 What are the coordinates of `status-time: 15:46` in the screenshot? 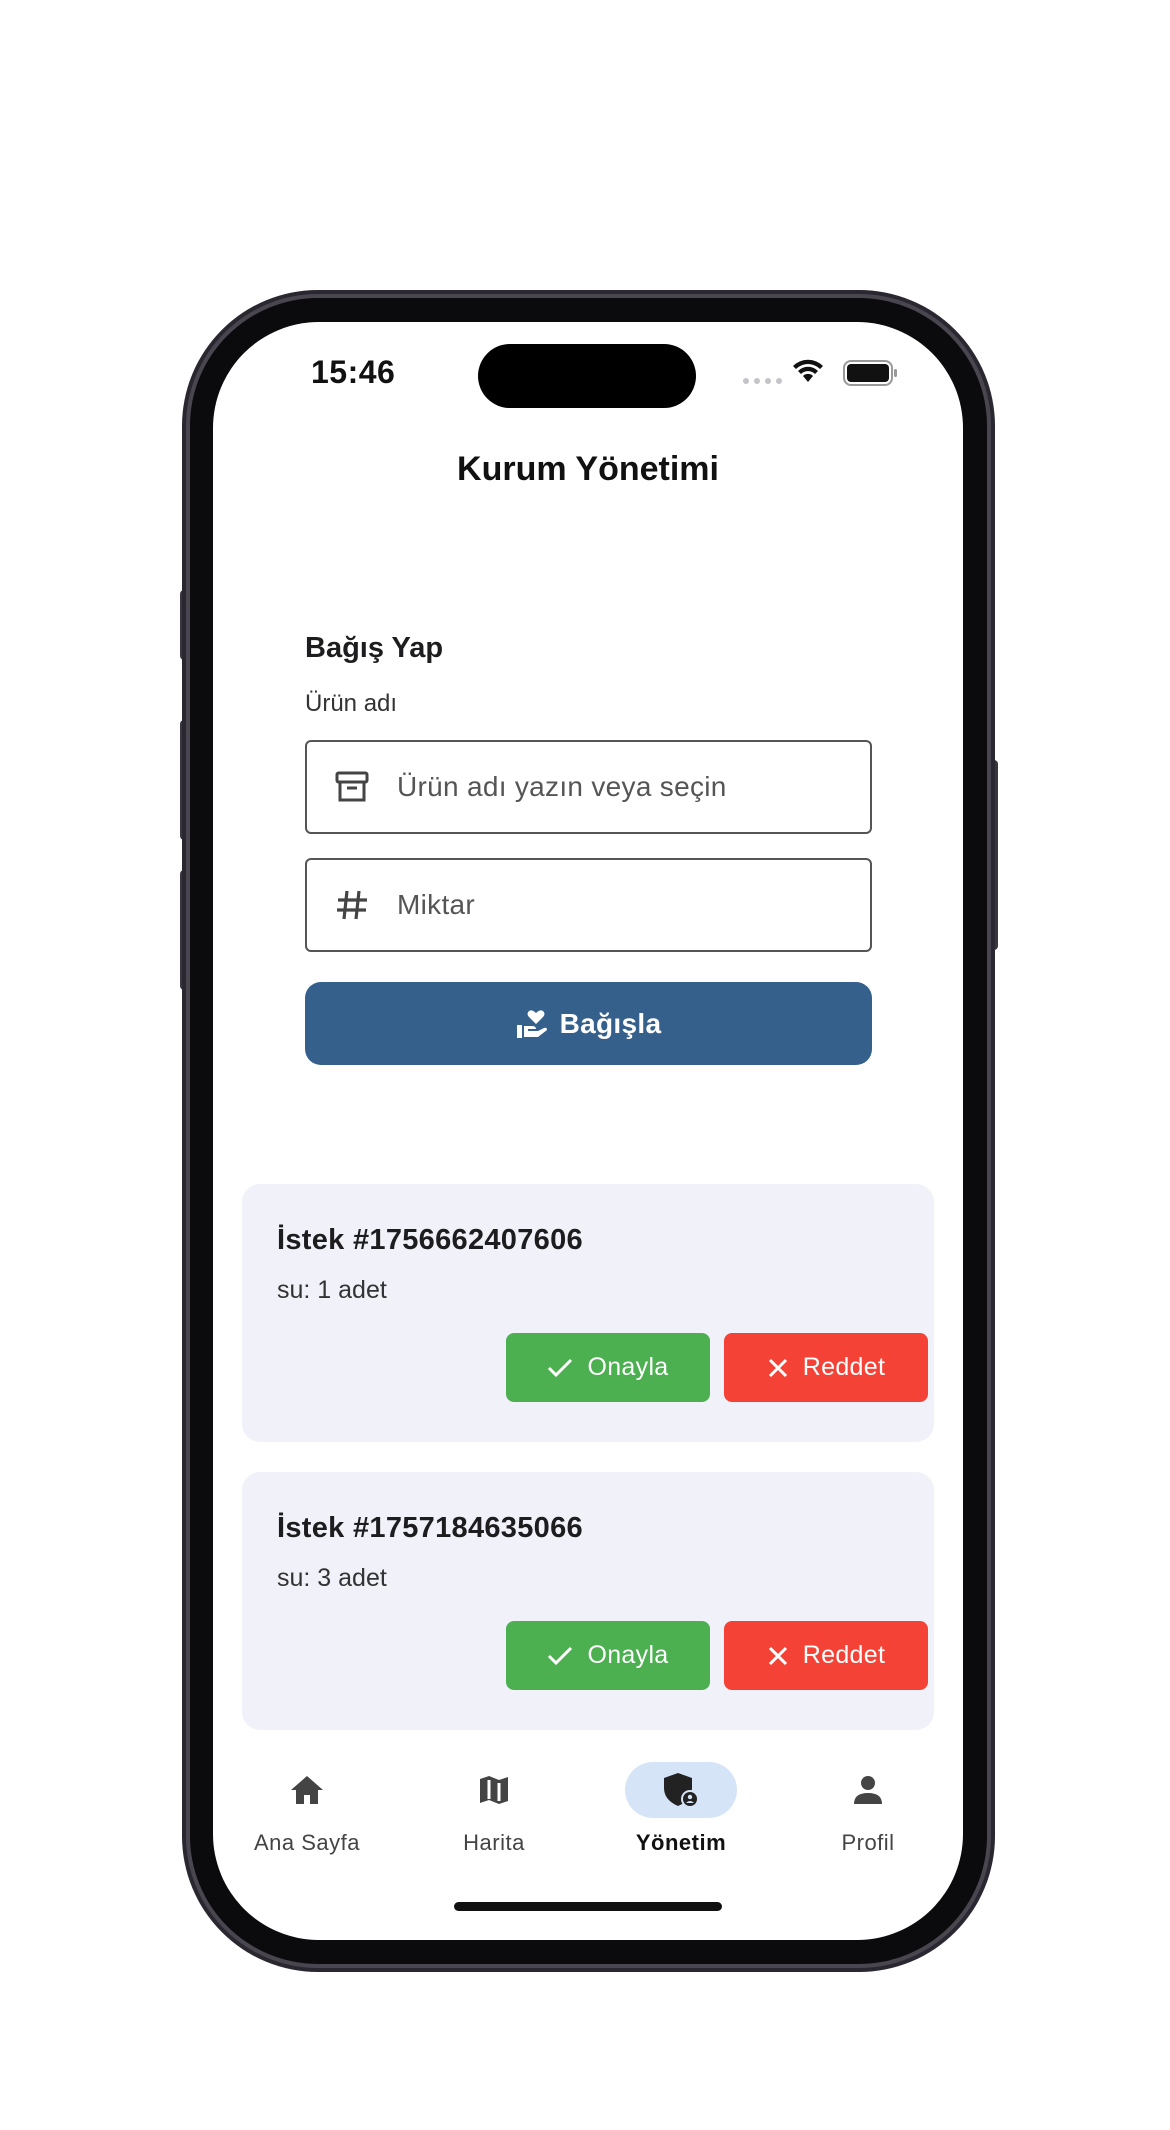 It's located at (353, 372).